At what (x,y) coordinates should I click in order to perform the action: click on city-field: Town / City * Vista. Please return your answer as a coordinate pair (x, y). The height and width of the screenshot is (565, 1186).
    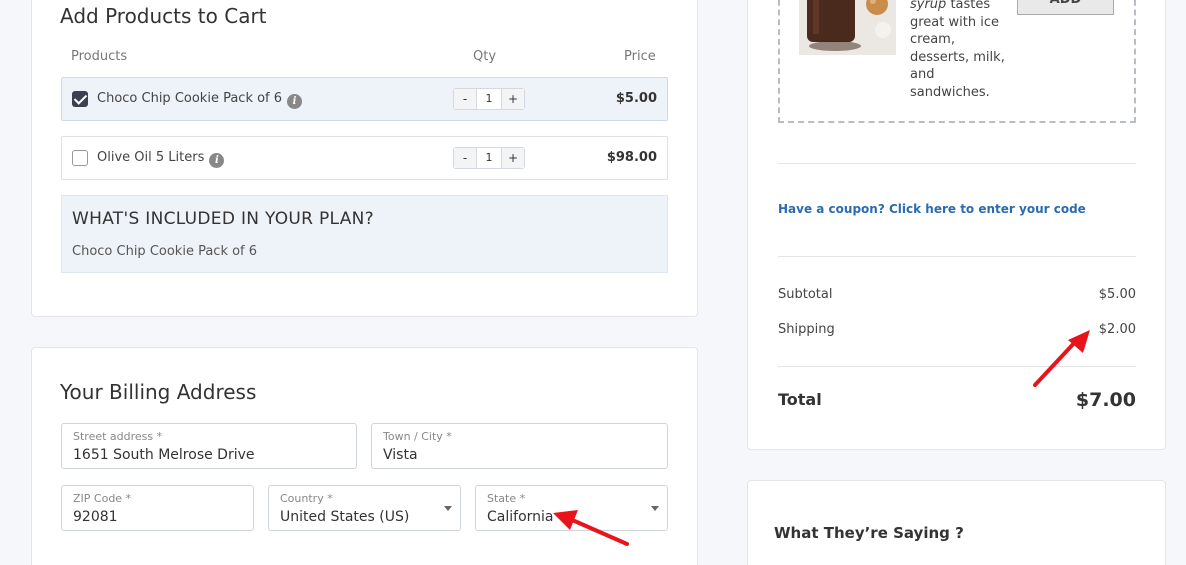
    Looking at the image, I should click on (519, 446).